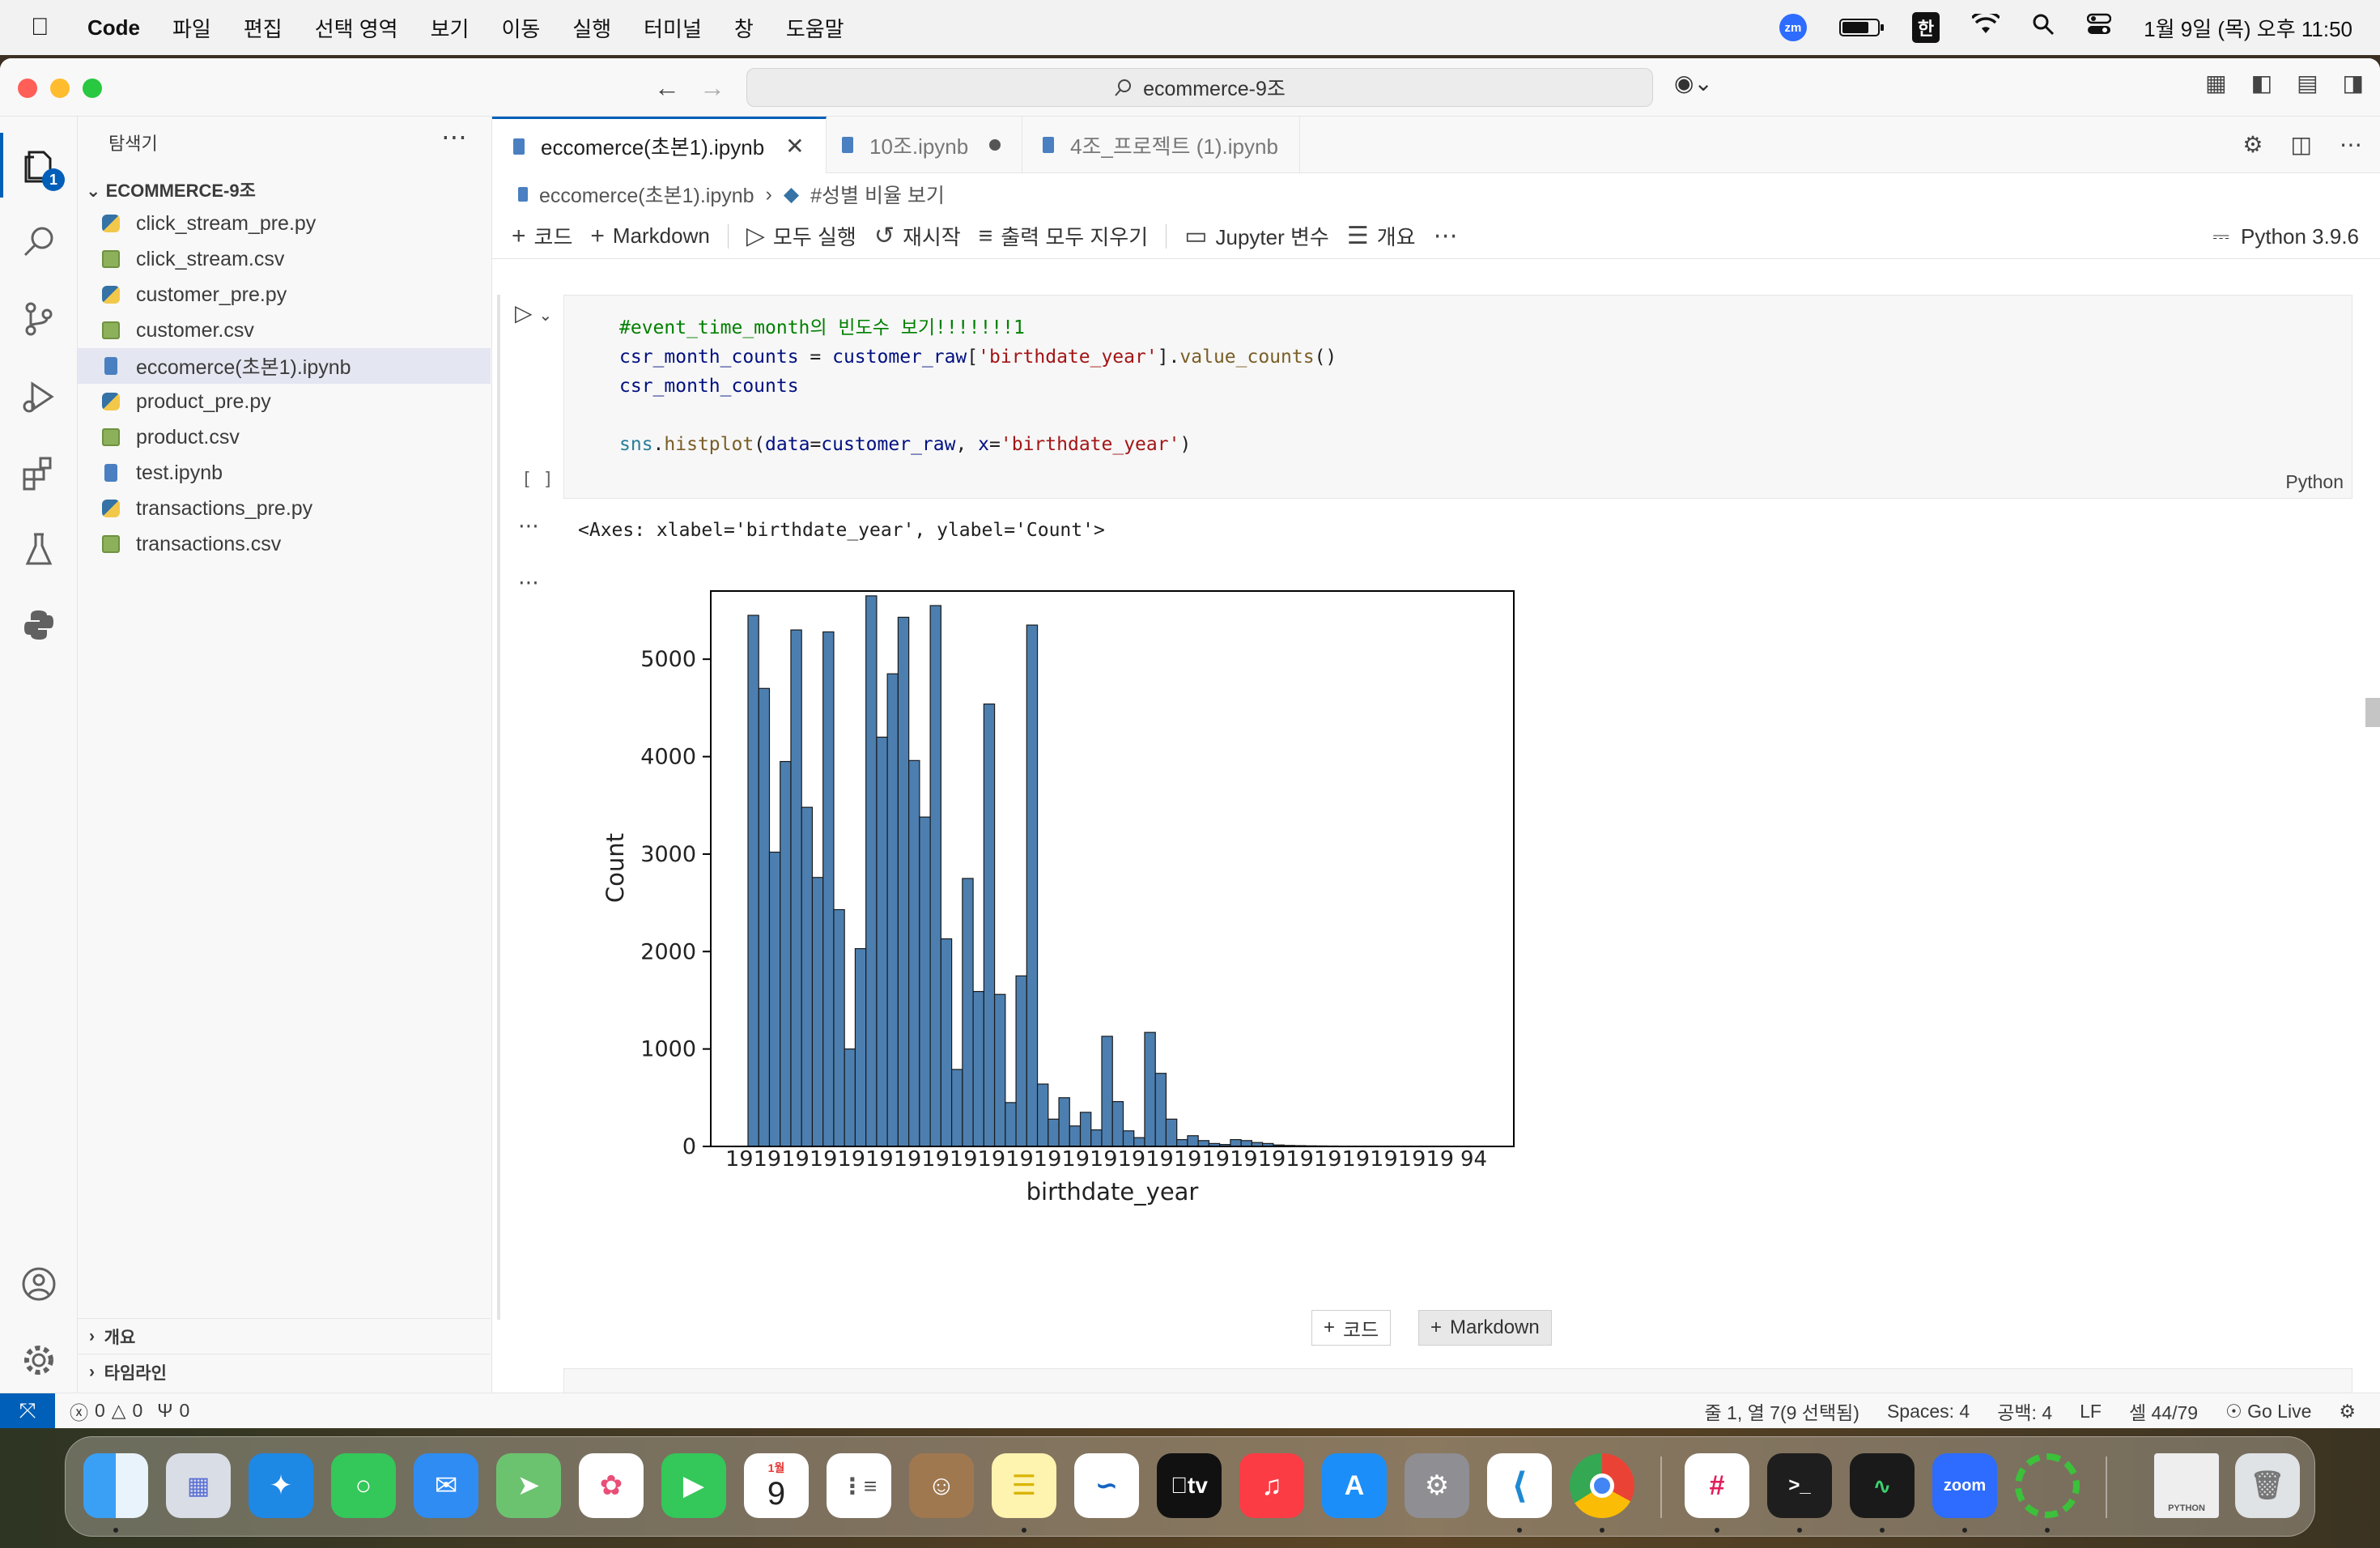 This screenshot has height=1548, width=2380. I want to click on split-editor-icon: ◫, so click(2301, 144).